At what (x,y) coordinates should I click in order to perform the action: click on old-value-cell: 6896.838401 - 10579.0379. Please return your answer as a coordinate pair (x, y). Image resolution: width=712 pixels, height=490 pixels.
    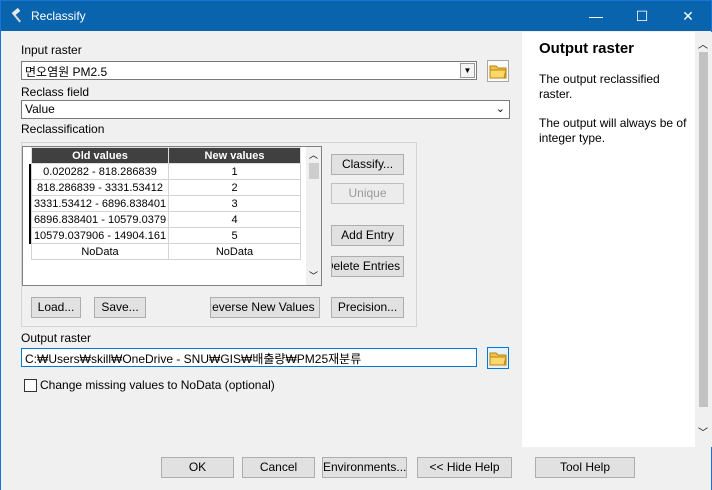
    Looking at the image, I should click on (100, 219).